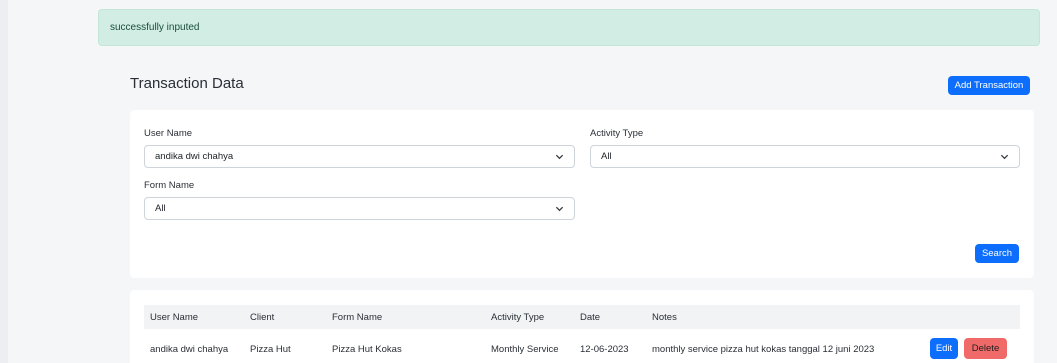 This screenshot has width=1057, height=363. I want to click on cell-activity-type: Monthly Service, so click(525, 349).